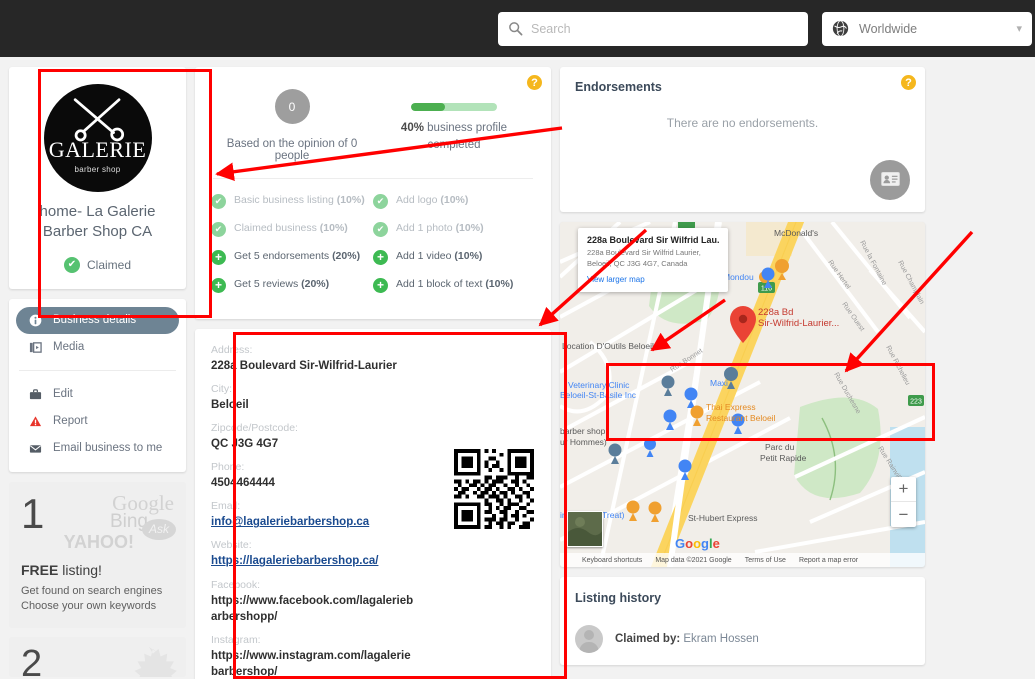 The image size is (1035, 679). What do you see at coordinates (35, 347) in the screenshot?
I see `media-icon` at bounding box center [35, 347].